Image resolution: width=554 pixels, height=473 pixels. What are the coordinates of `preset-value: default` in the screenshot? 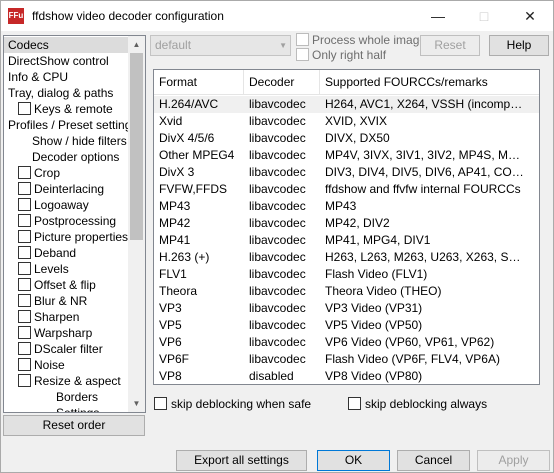 It's located at (173, 45).